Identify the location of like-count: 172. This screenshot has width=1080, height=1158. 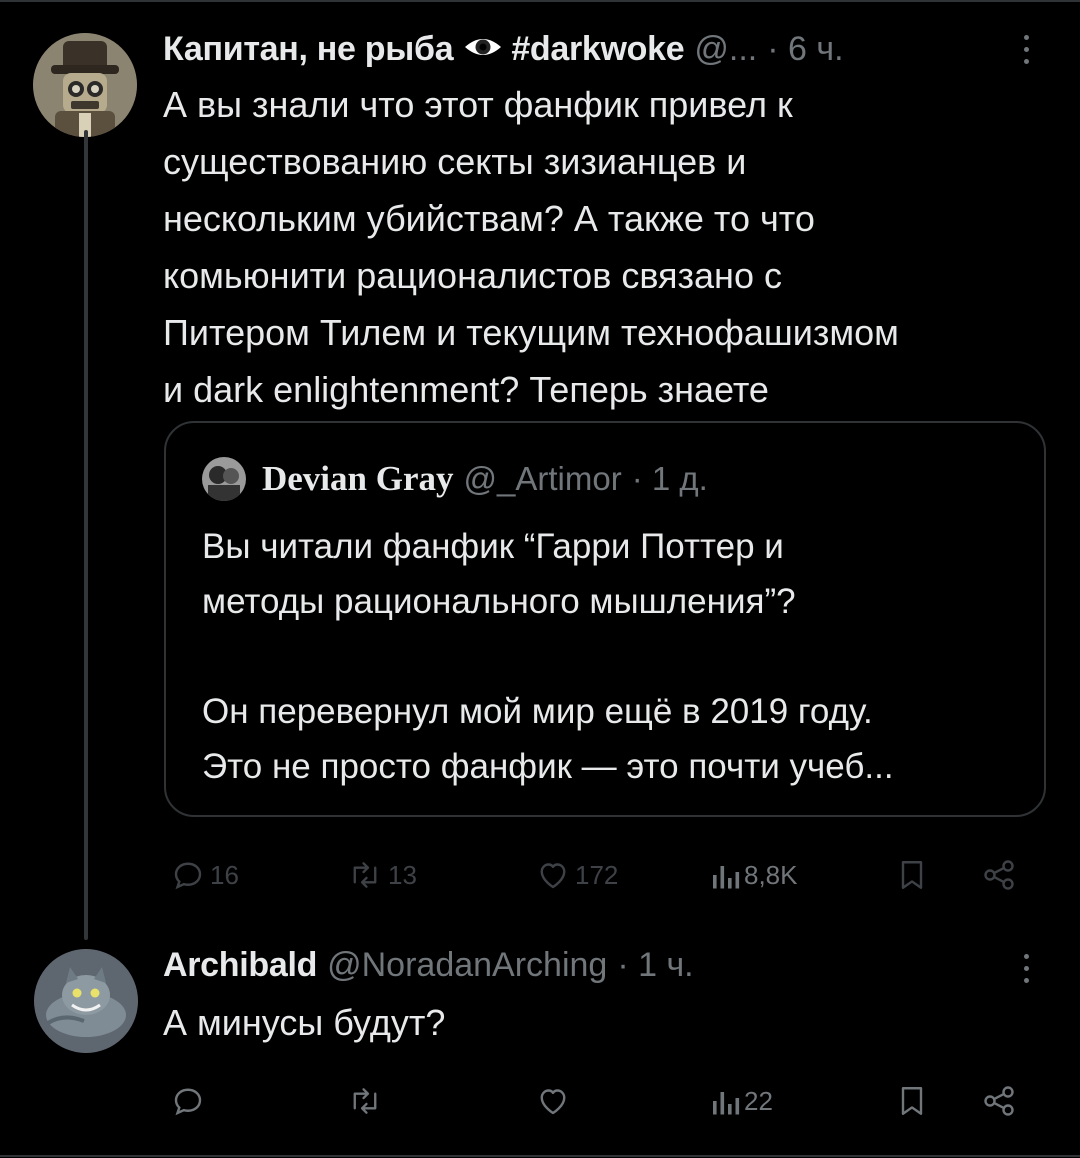
(597, 874).